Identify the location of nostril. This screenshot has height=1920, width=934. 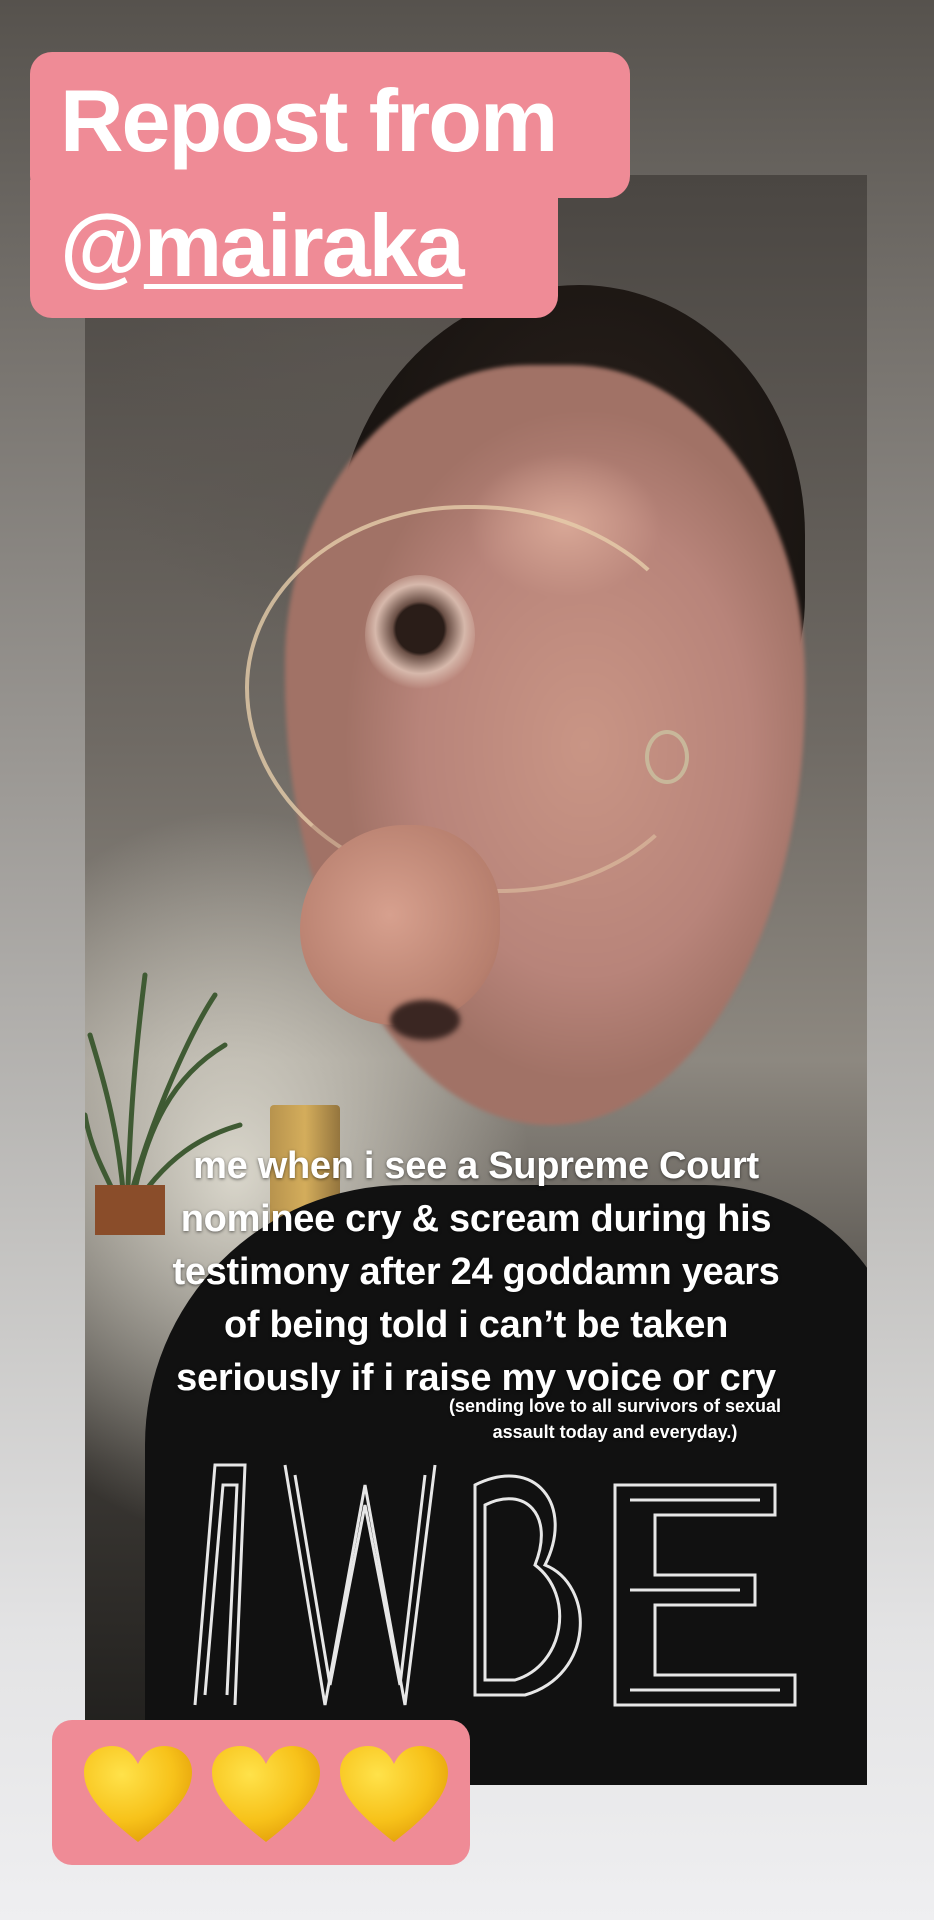
(425, 1020).